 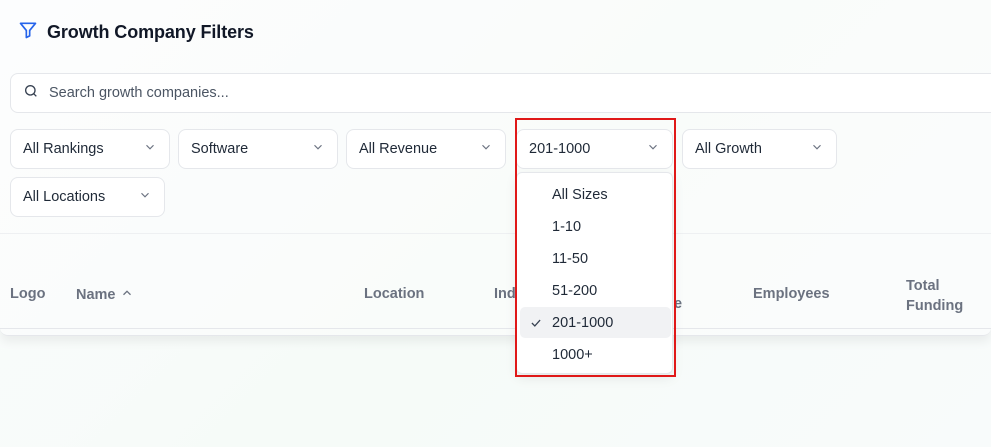 What do you see at coordinates (595, 354) in the screenshot?
I see `size-option-1000-plus: 1000+` at bounding box center [595, 354].